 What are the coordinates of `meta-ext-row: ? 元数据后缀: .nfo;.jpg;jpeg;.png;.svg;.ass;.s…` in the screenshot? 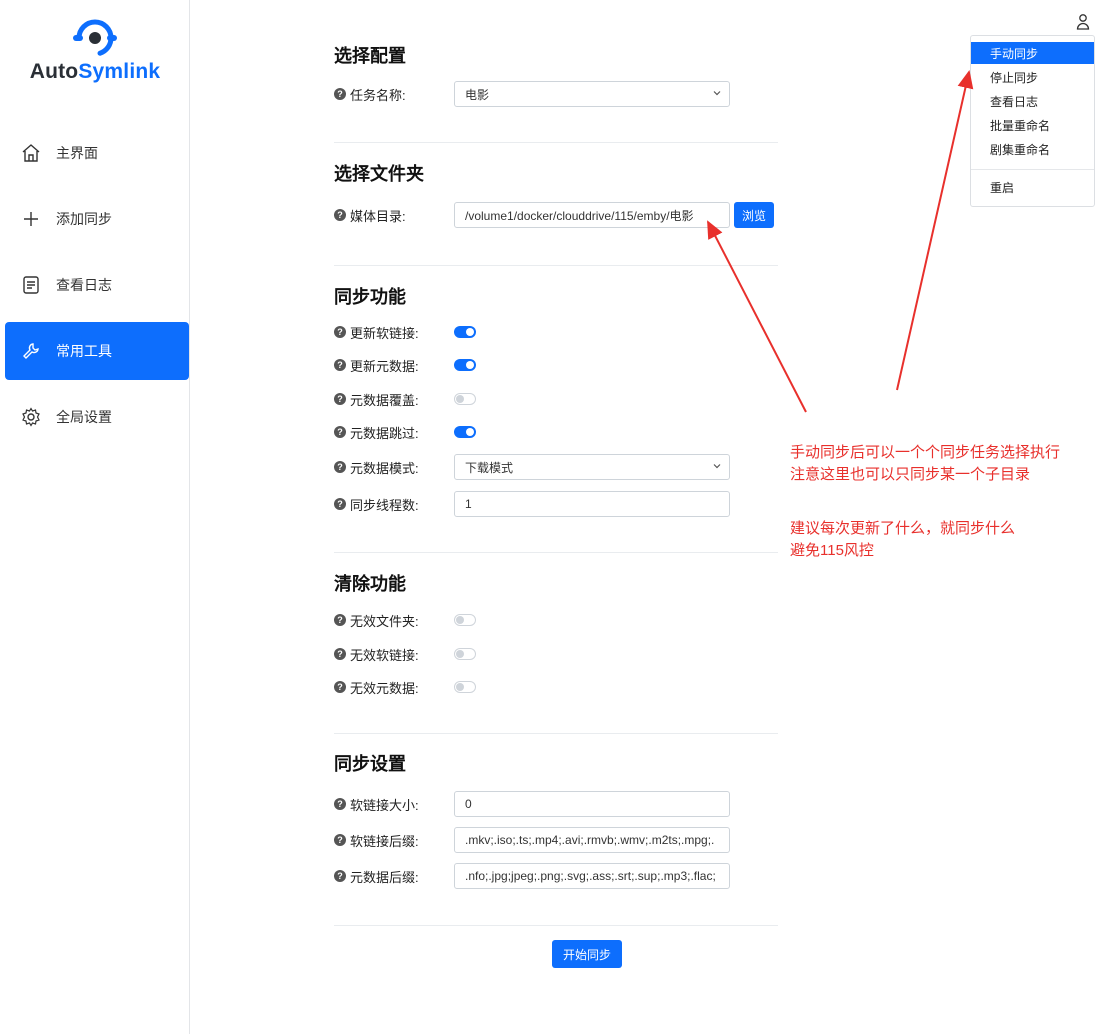 It's located at (556, 876).